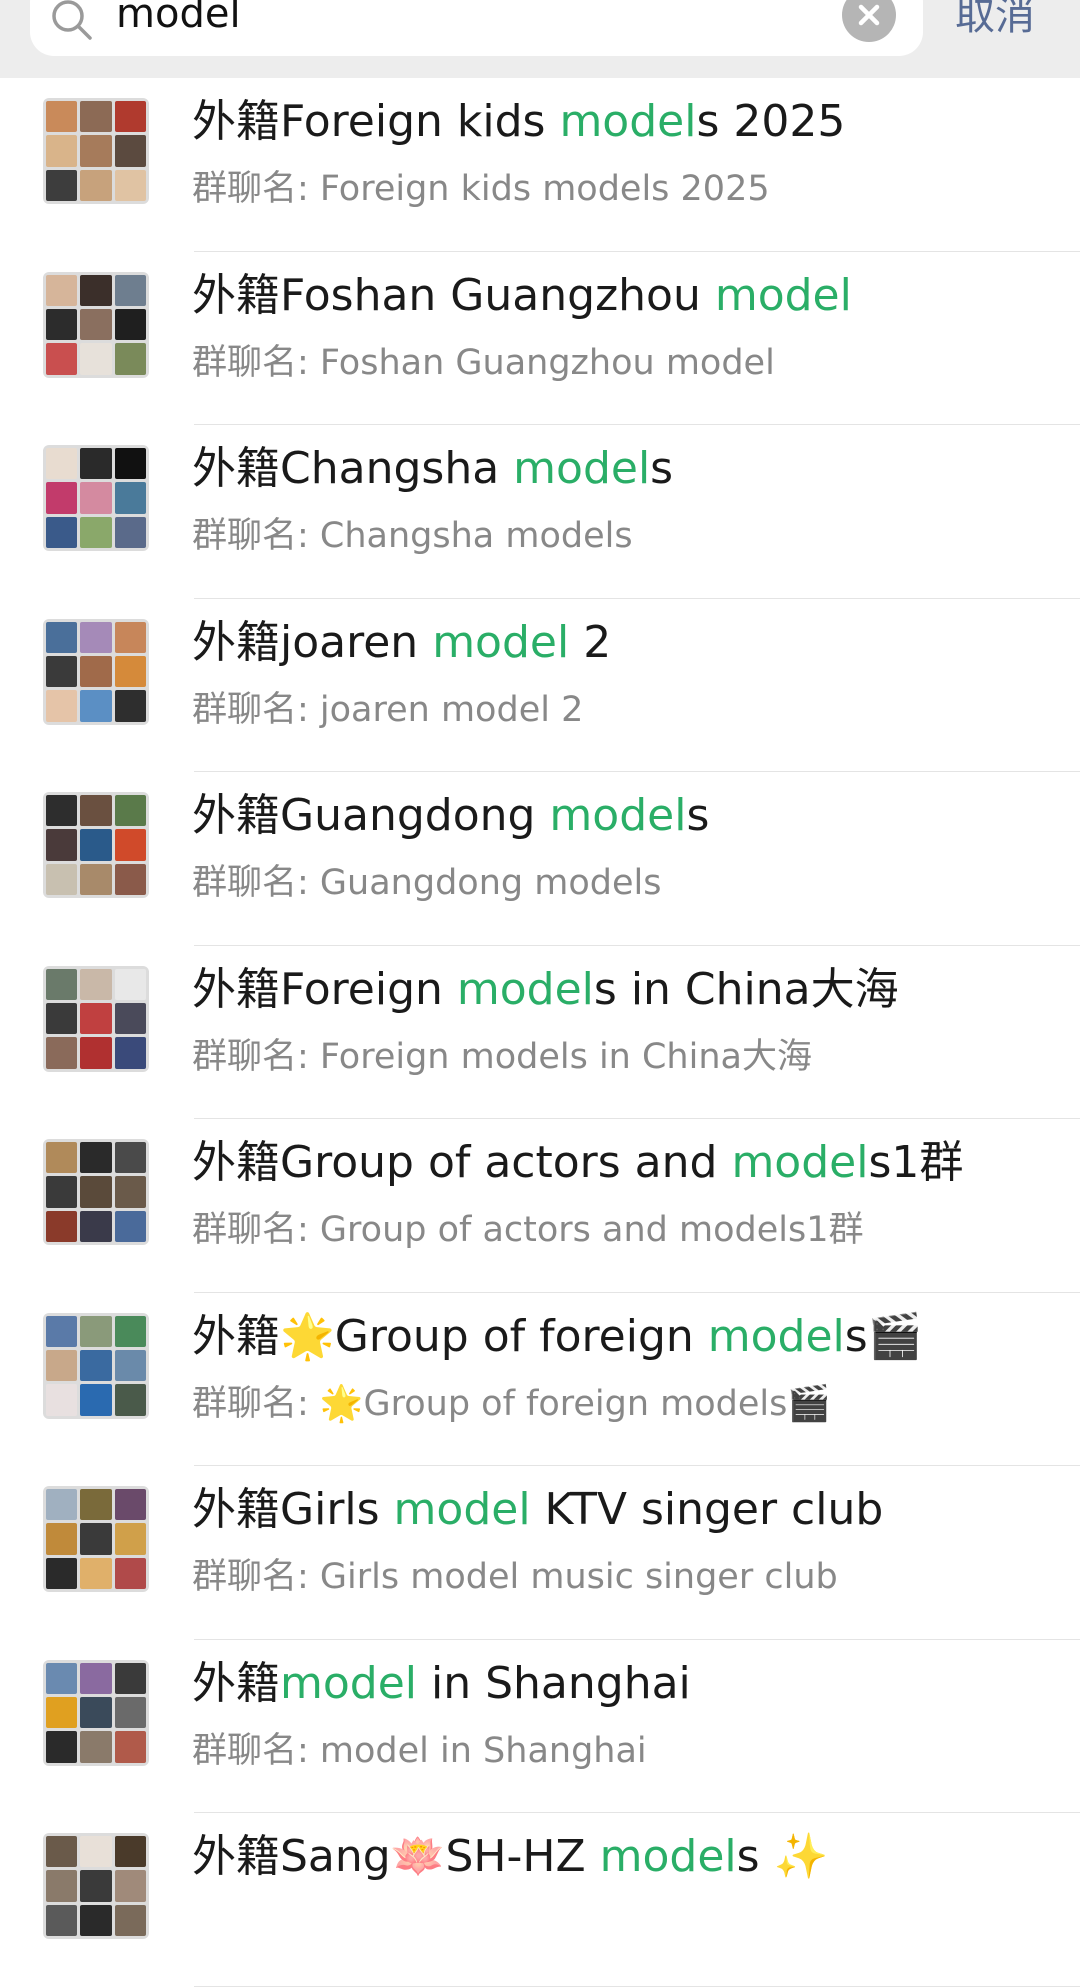 This screenshot has height=1987, width=1080. Describe the element at coordinates (412, 536) in the screenshot. I see `result-subtitle: 群聊名: Changsha models` at that location.